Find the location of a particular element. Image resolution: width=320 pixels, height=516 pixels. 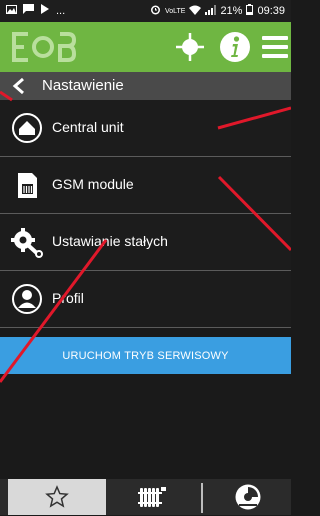

tab-separator is located at coordinates (202, 498).